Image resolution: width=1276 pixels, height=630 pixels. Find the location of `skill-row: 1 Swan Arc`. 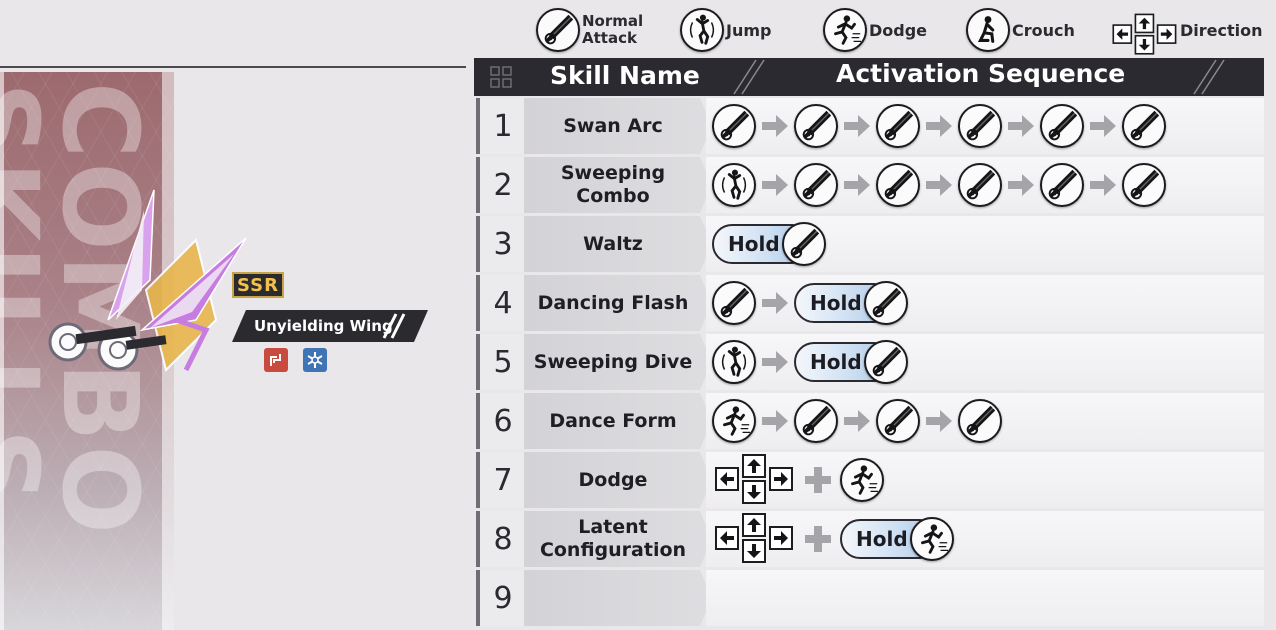

skill-row: 1 Swan Arc is located at coordinates (870, 126).